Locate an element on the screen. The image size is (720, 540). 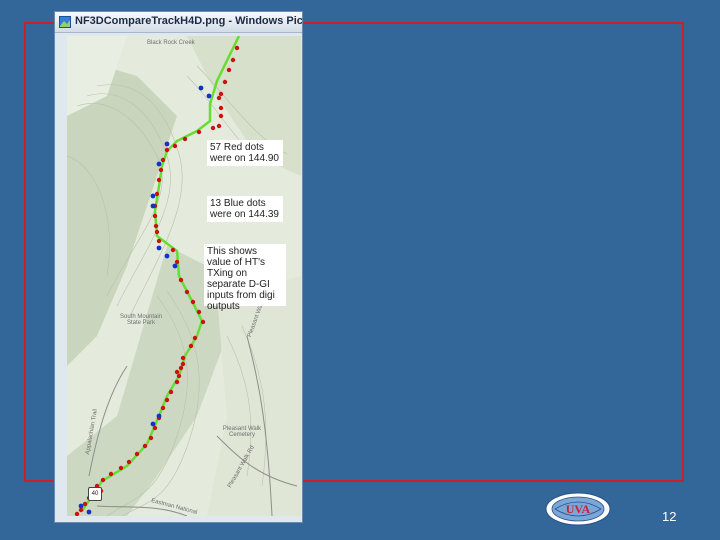
picture-app-icon is located at coordinates (65, 22).